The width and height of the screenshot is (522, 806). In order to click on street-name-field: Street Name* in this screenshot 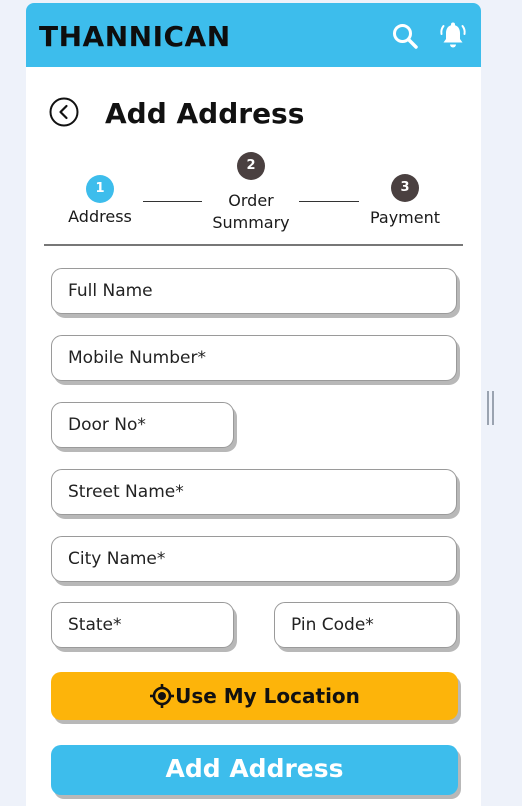, I will do `click(254, 492)`.